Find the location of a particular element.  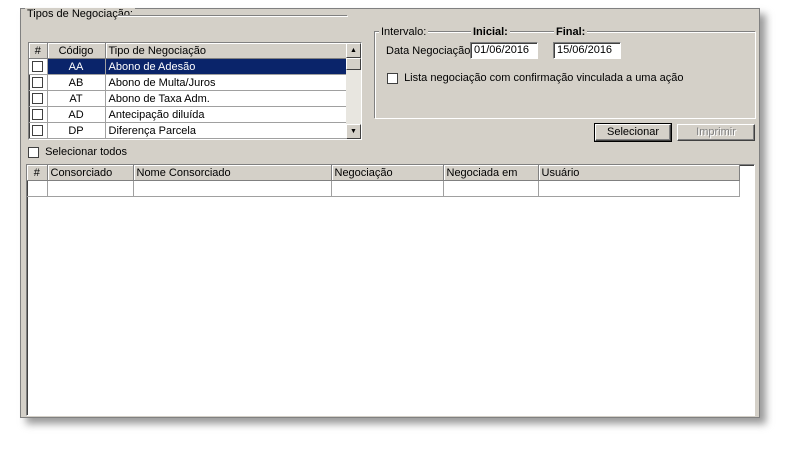

confirmacao-checkbox is located at coordinates (392, 78).